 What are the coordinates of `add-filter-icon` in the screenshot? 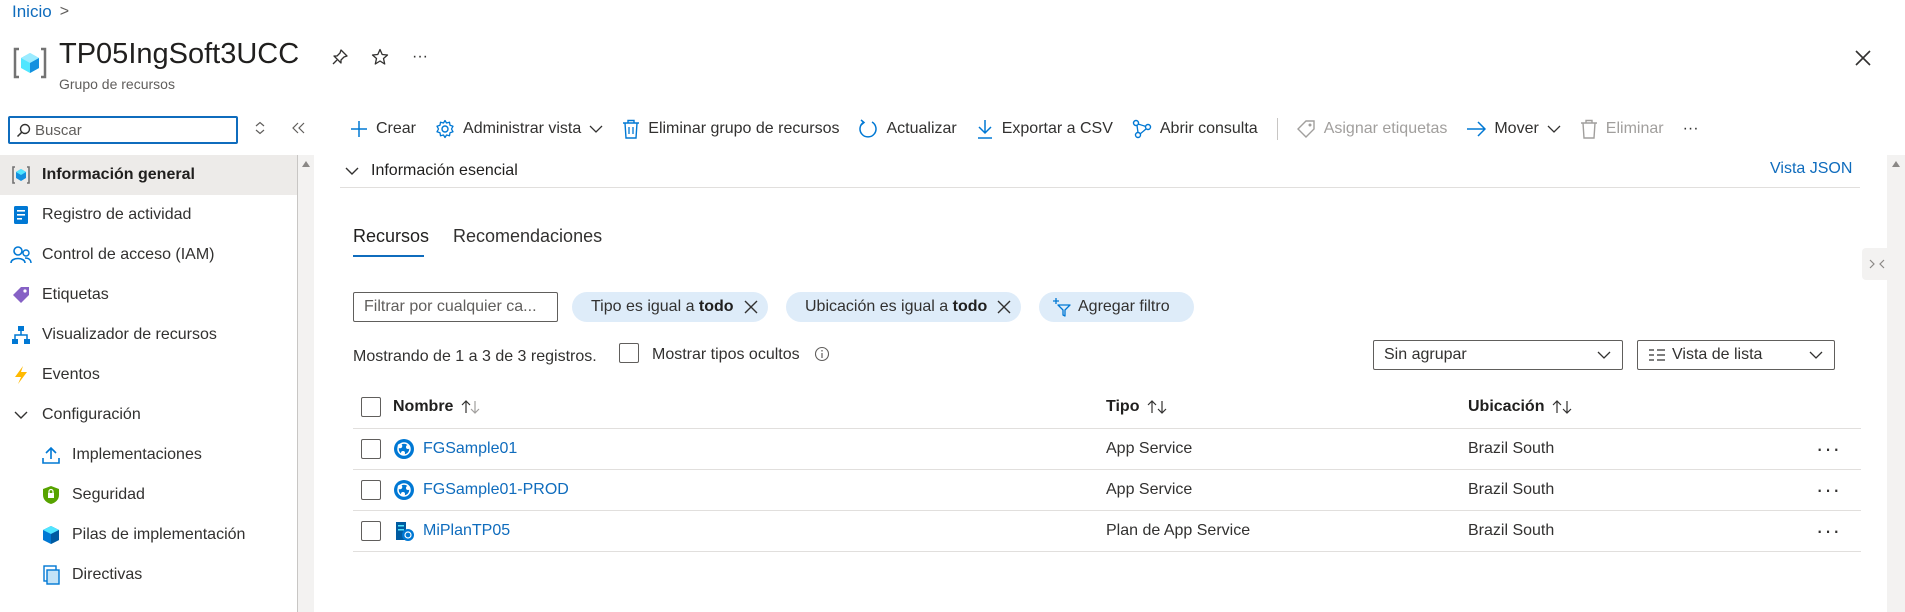 It's located at (1062, 307).